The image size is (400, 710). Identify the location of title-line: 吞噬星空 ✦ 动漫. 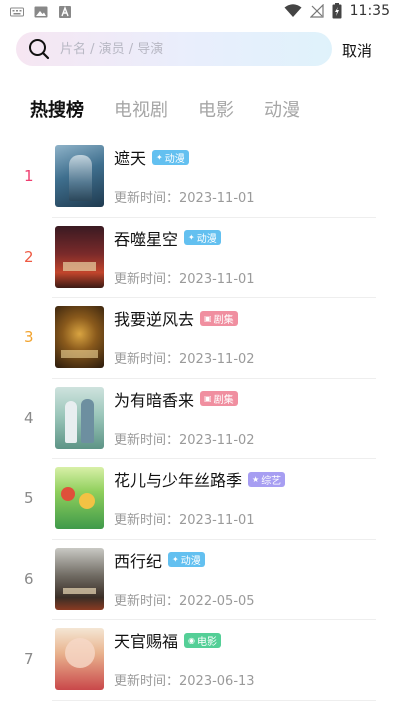
(167, 238).